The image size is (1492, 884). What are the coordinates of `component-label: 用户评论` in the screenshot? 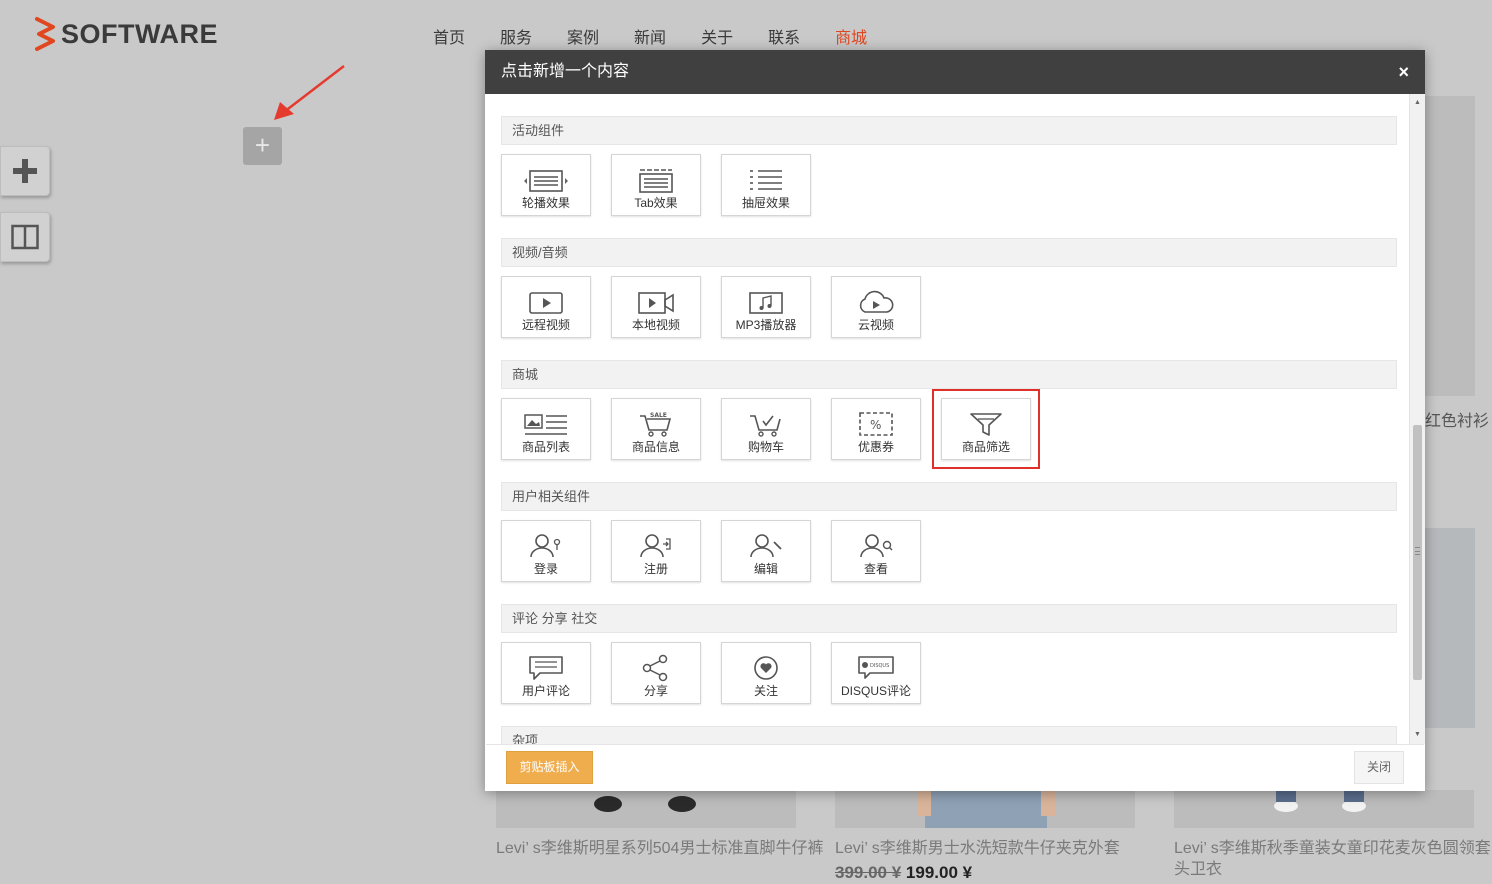 It's located at (545, 691).